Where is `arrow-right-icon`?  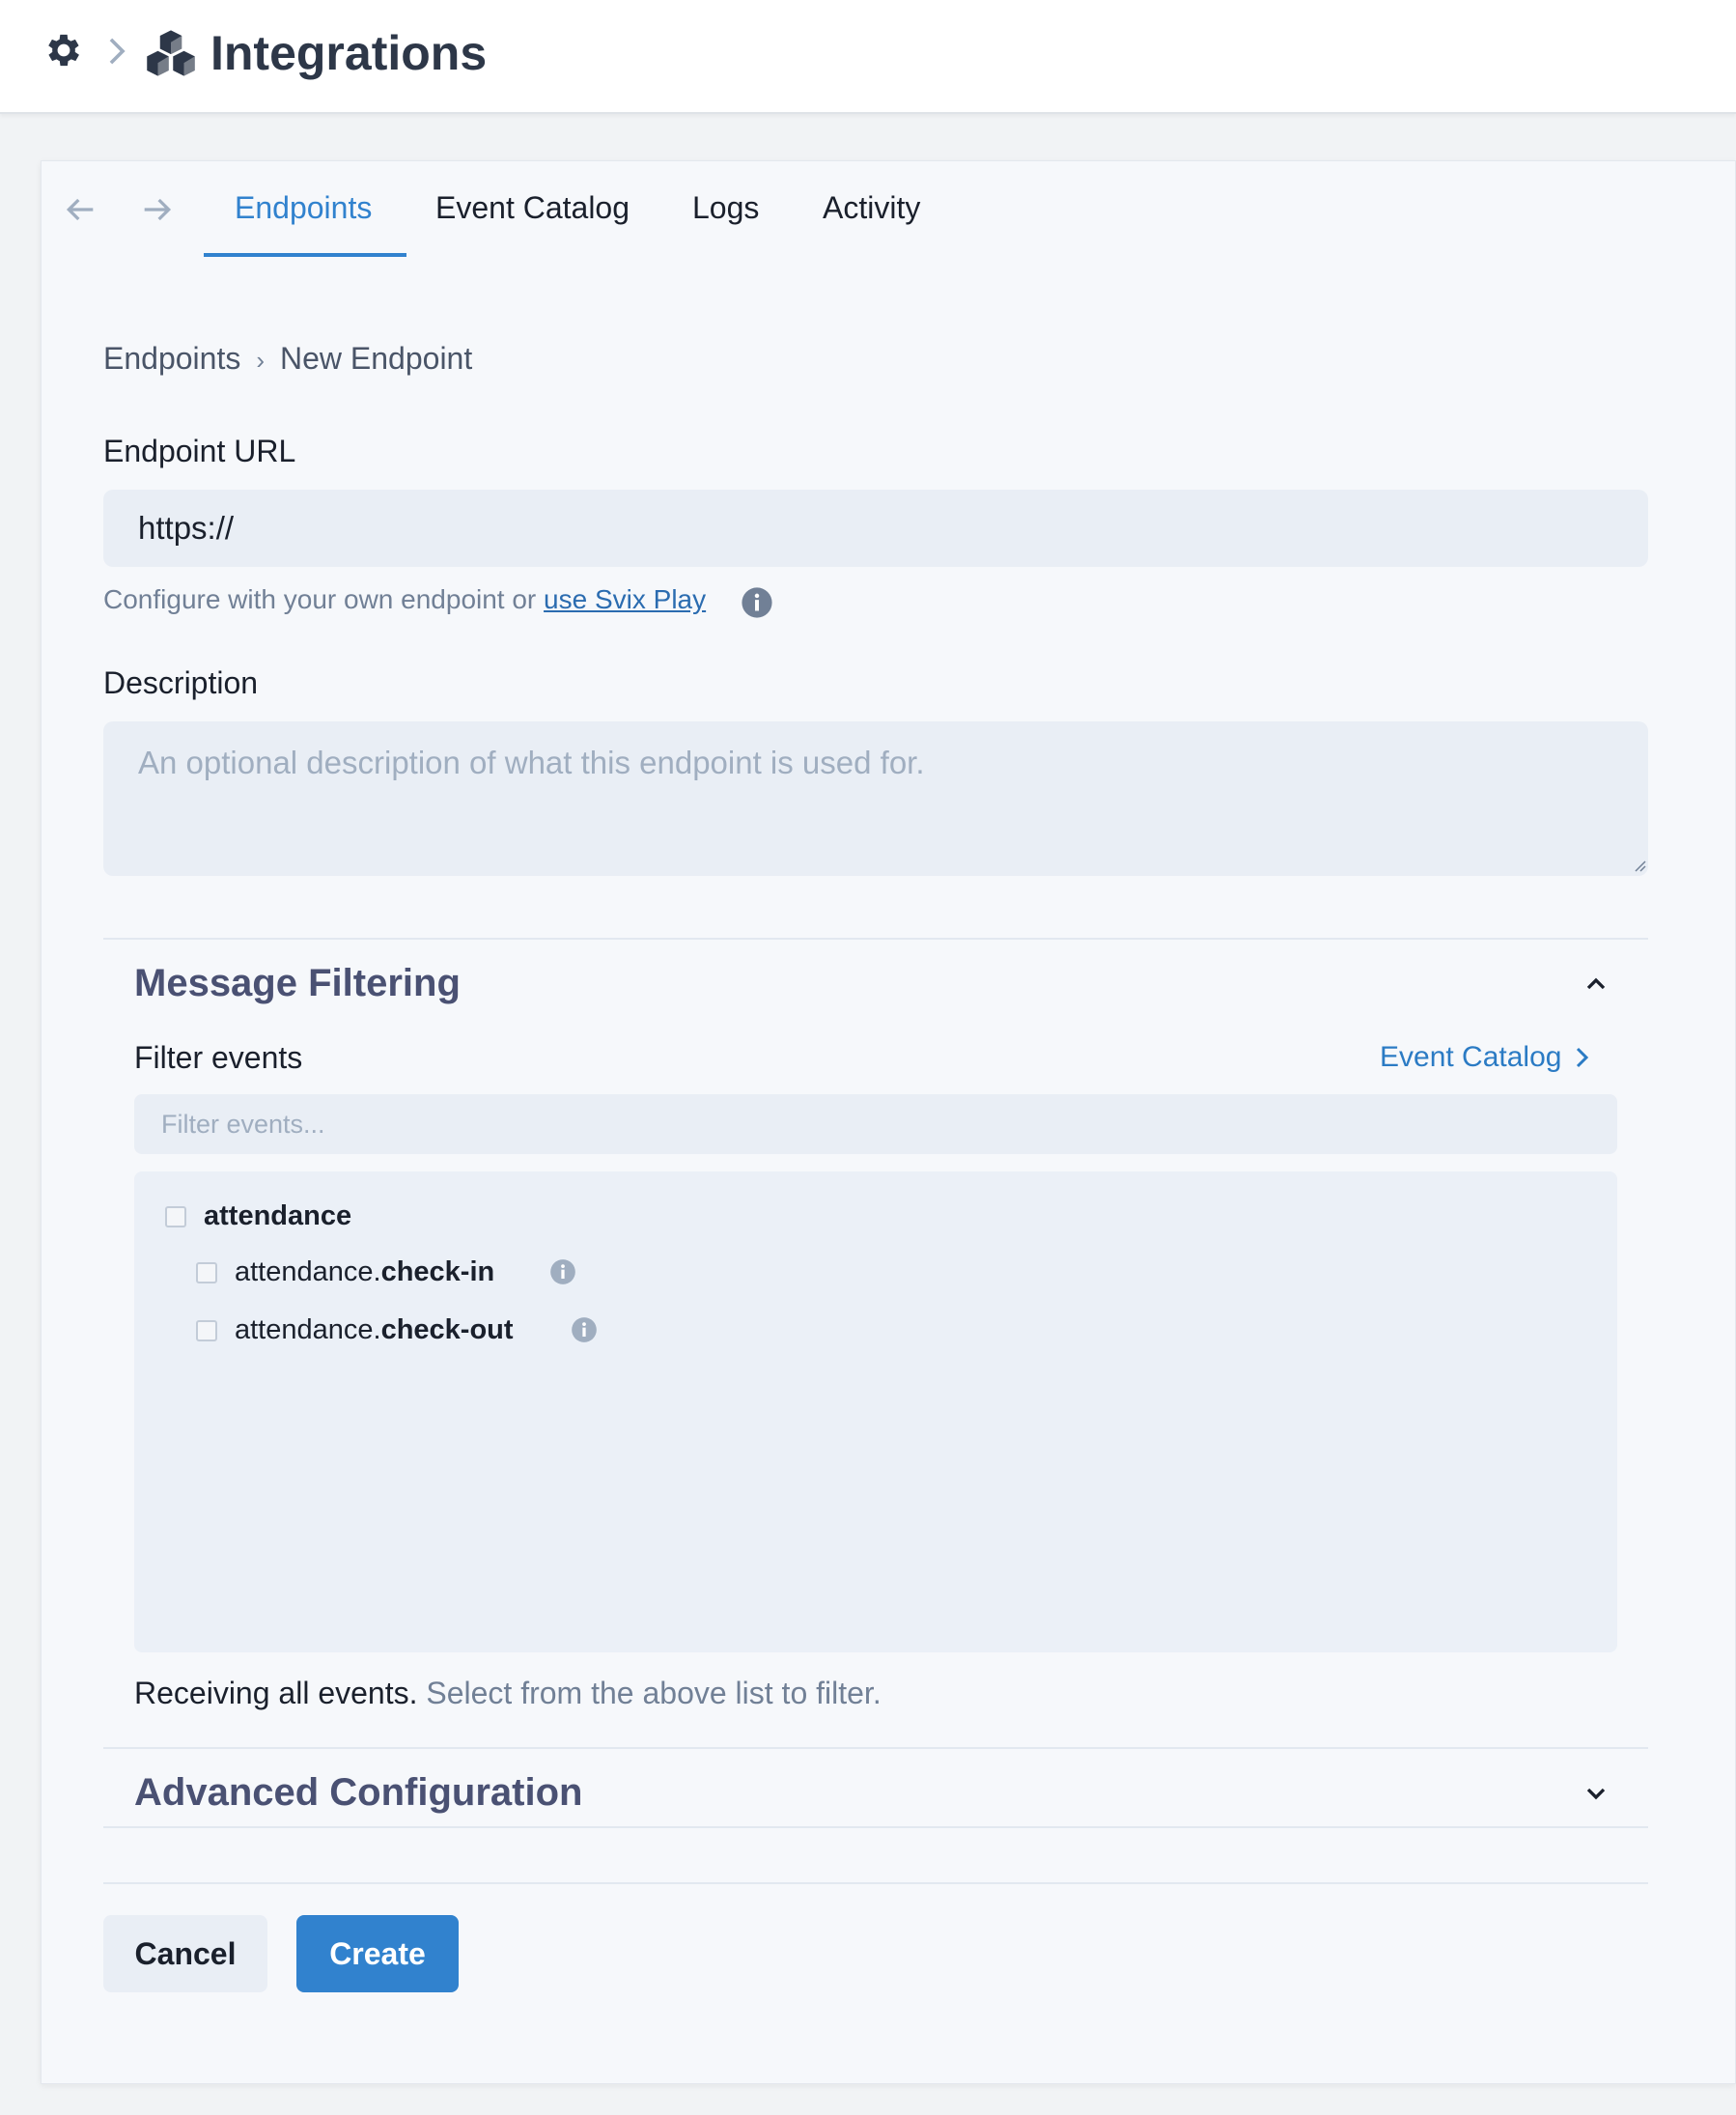
arrow-right-icon is located at coordinates (158, 209).